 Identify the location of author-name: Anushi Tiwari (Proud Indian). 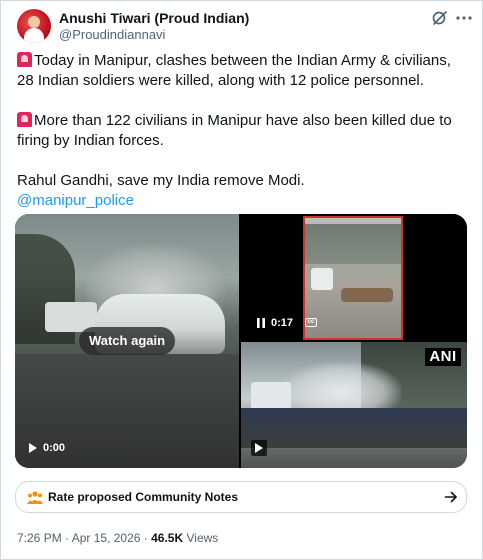
(154, 18).